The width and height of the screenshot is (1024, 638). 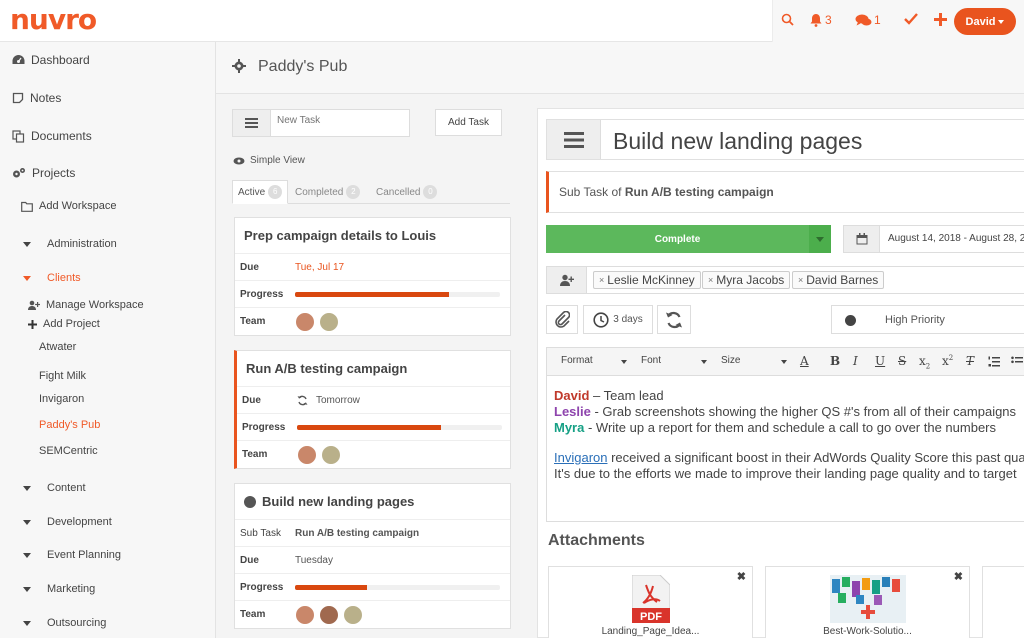 What do you see at coordinates (820, 239) in the screenshot?
I see `complete-dropdown-button` at bounding box center [820, 239].